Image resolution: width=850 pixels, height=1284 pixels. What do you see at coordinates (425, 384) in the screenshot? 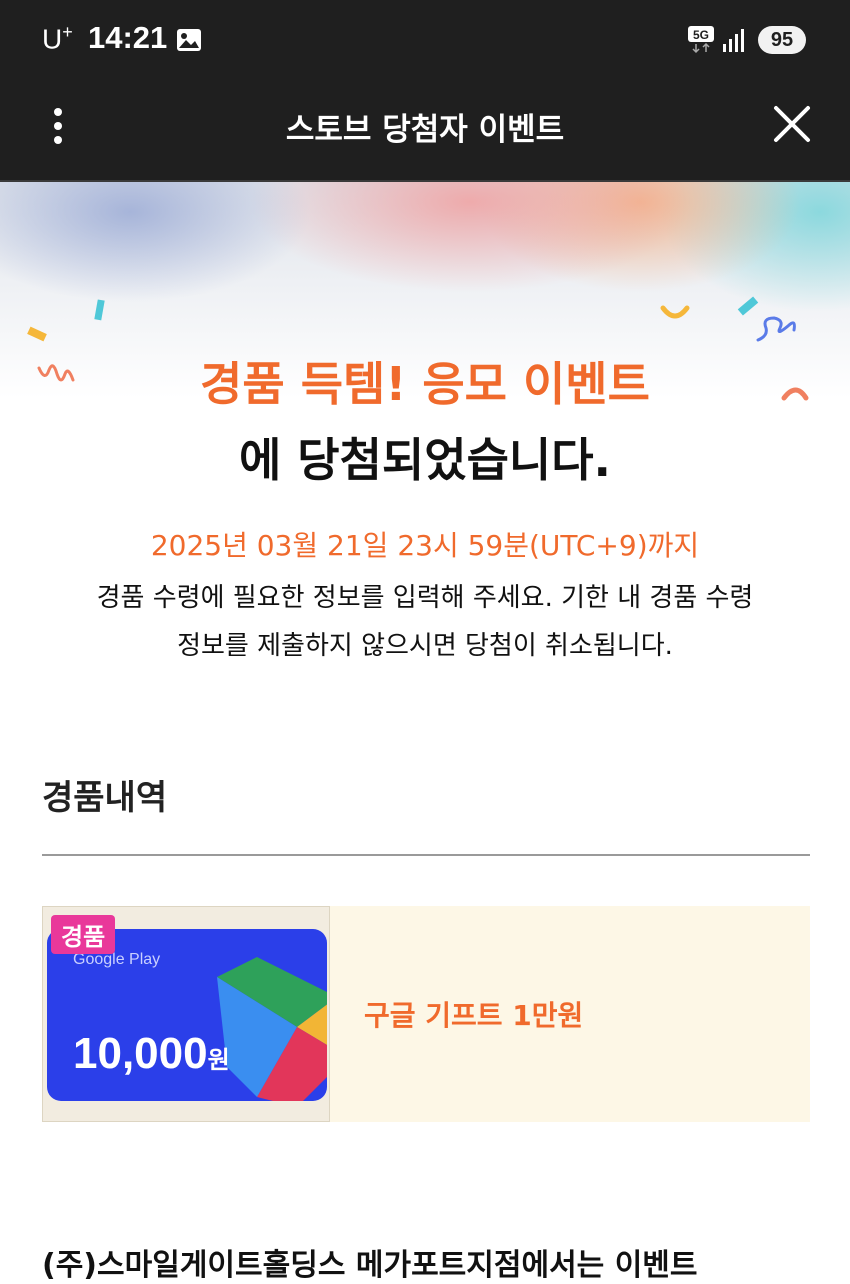
I see `event-name-headline: 경품 득템! 응모 이벤트` at bounding box center [425, 384].